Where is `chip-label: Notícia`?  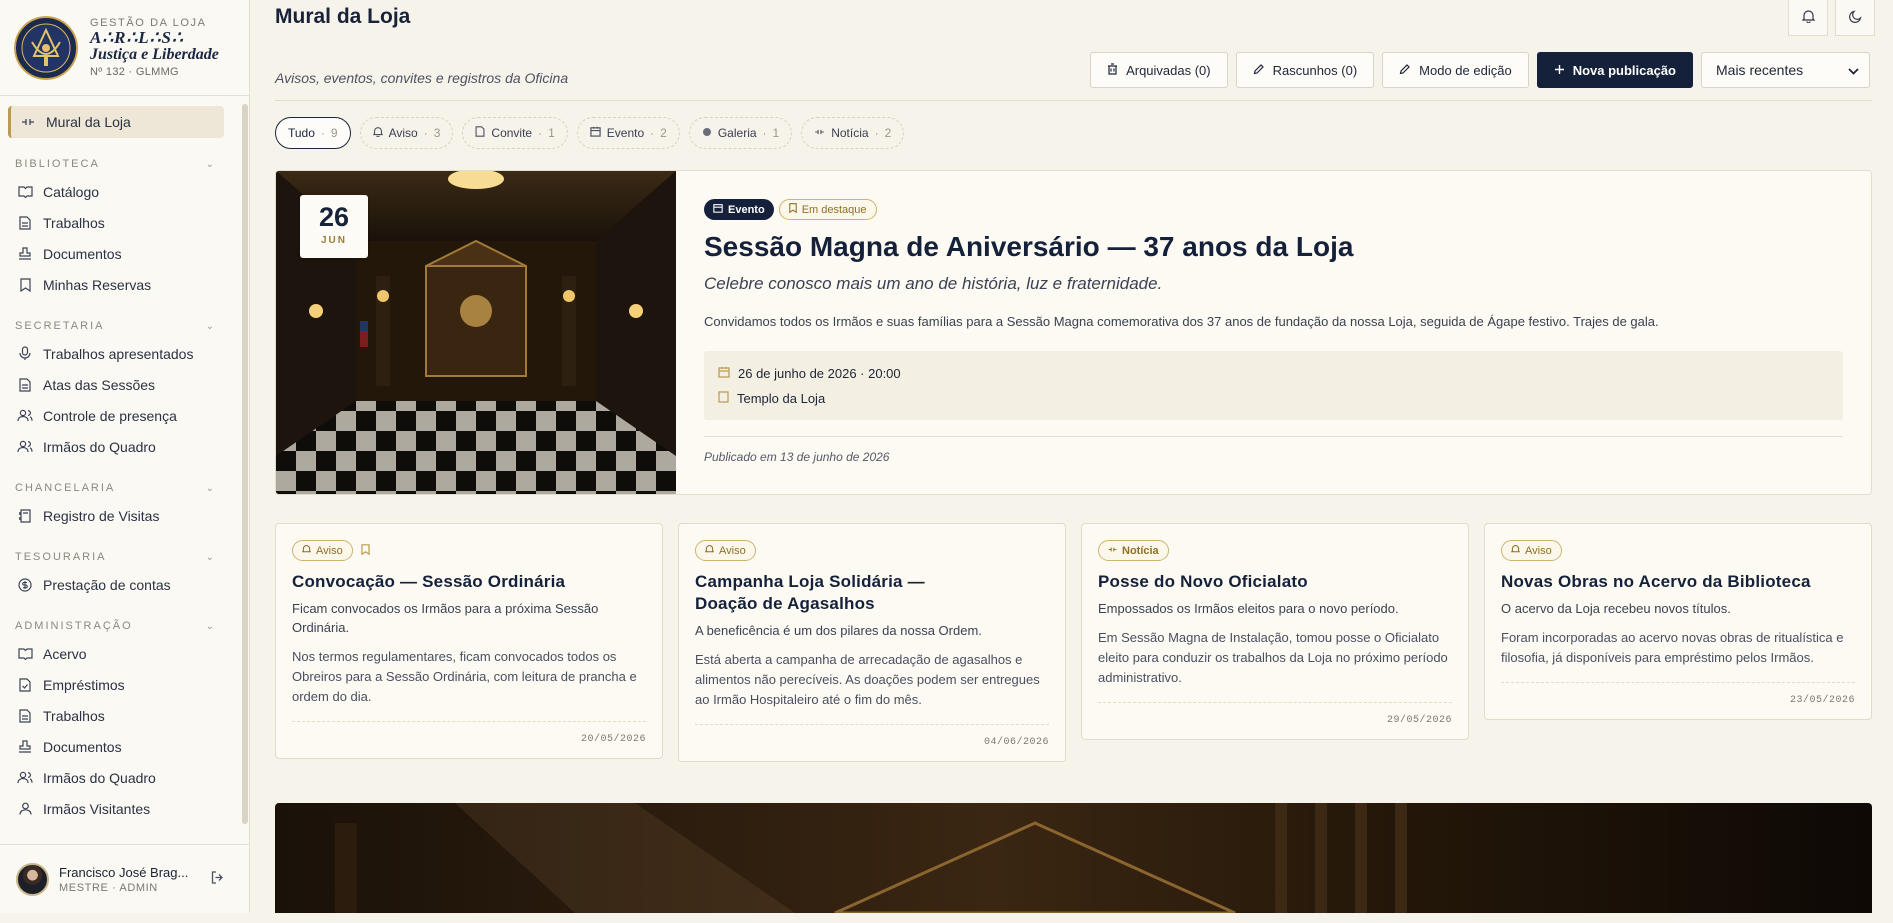
chip-label: Notícia is located at coordinates (850, 133).